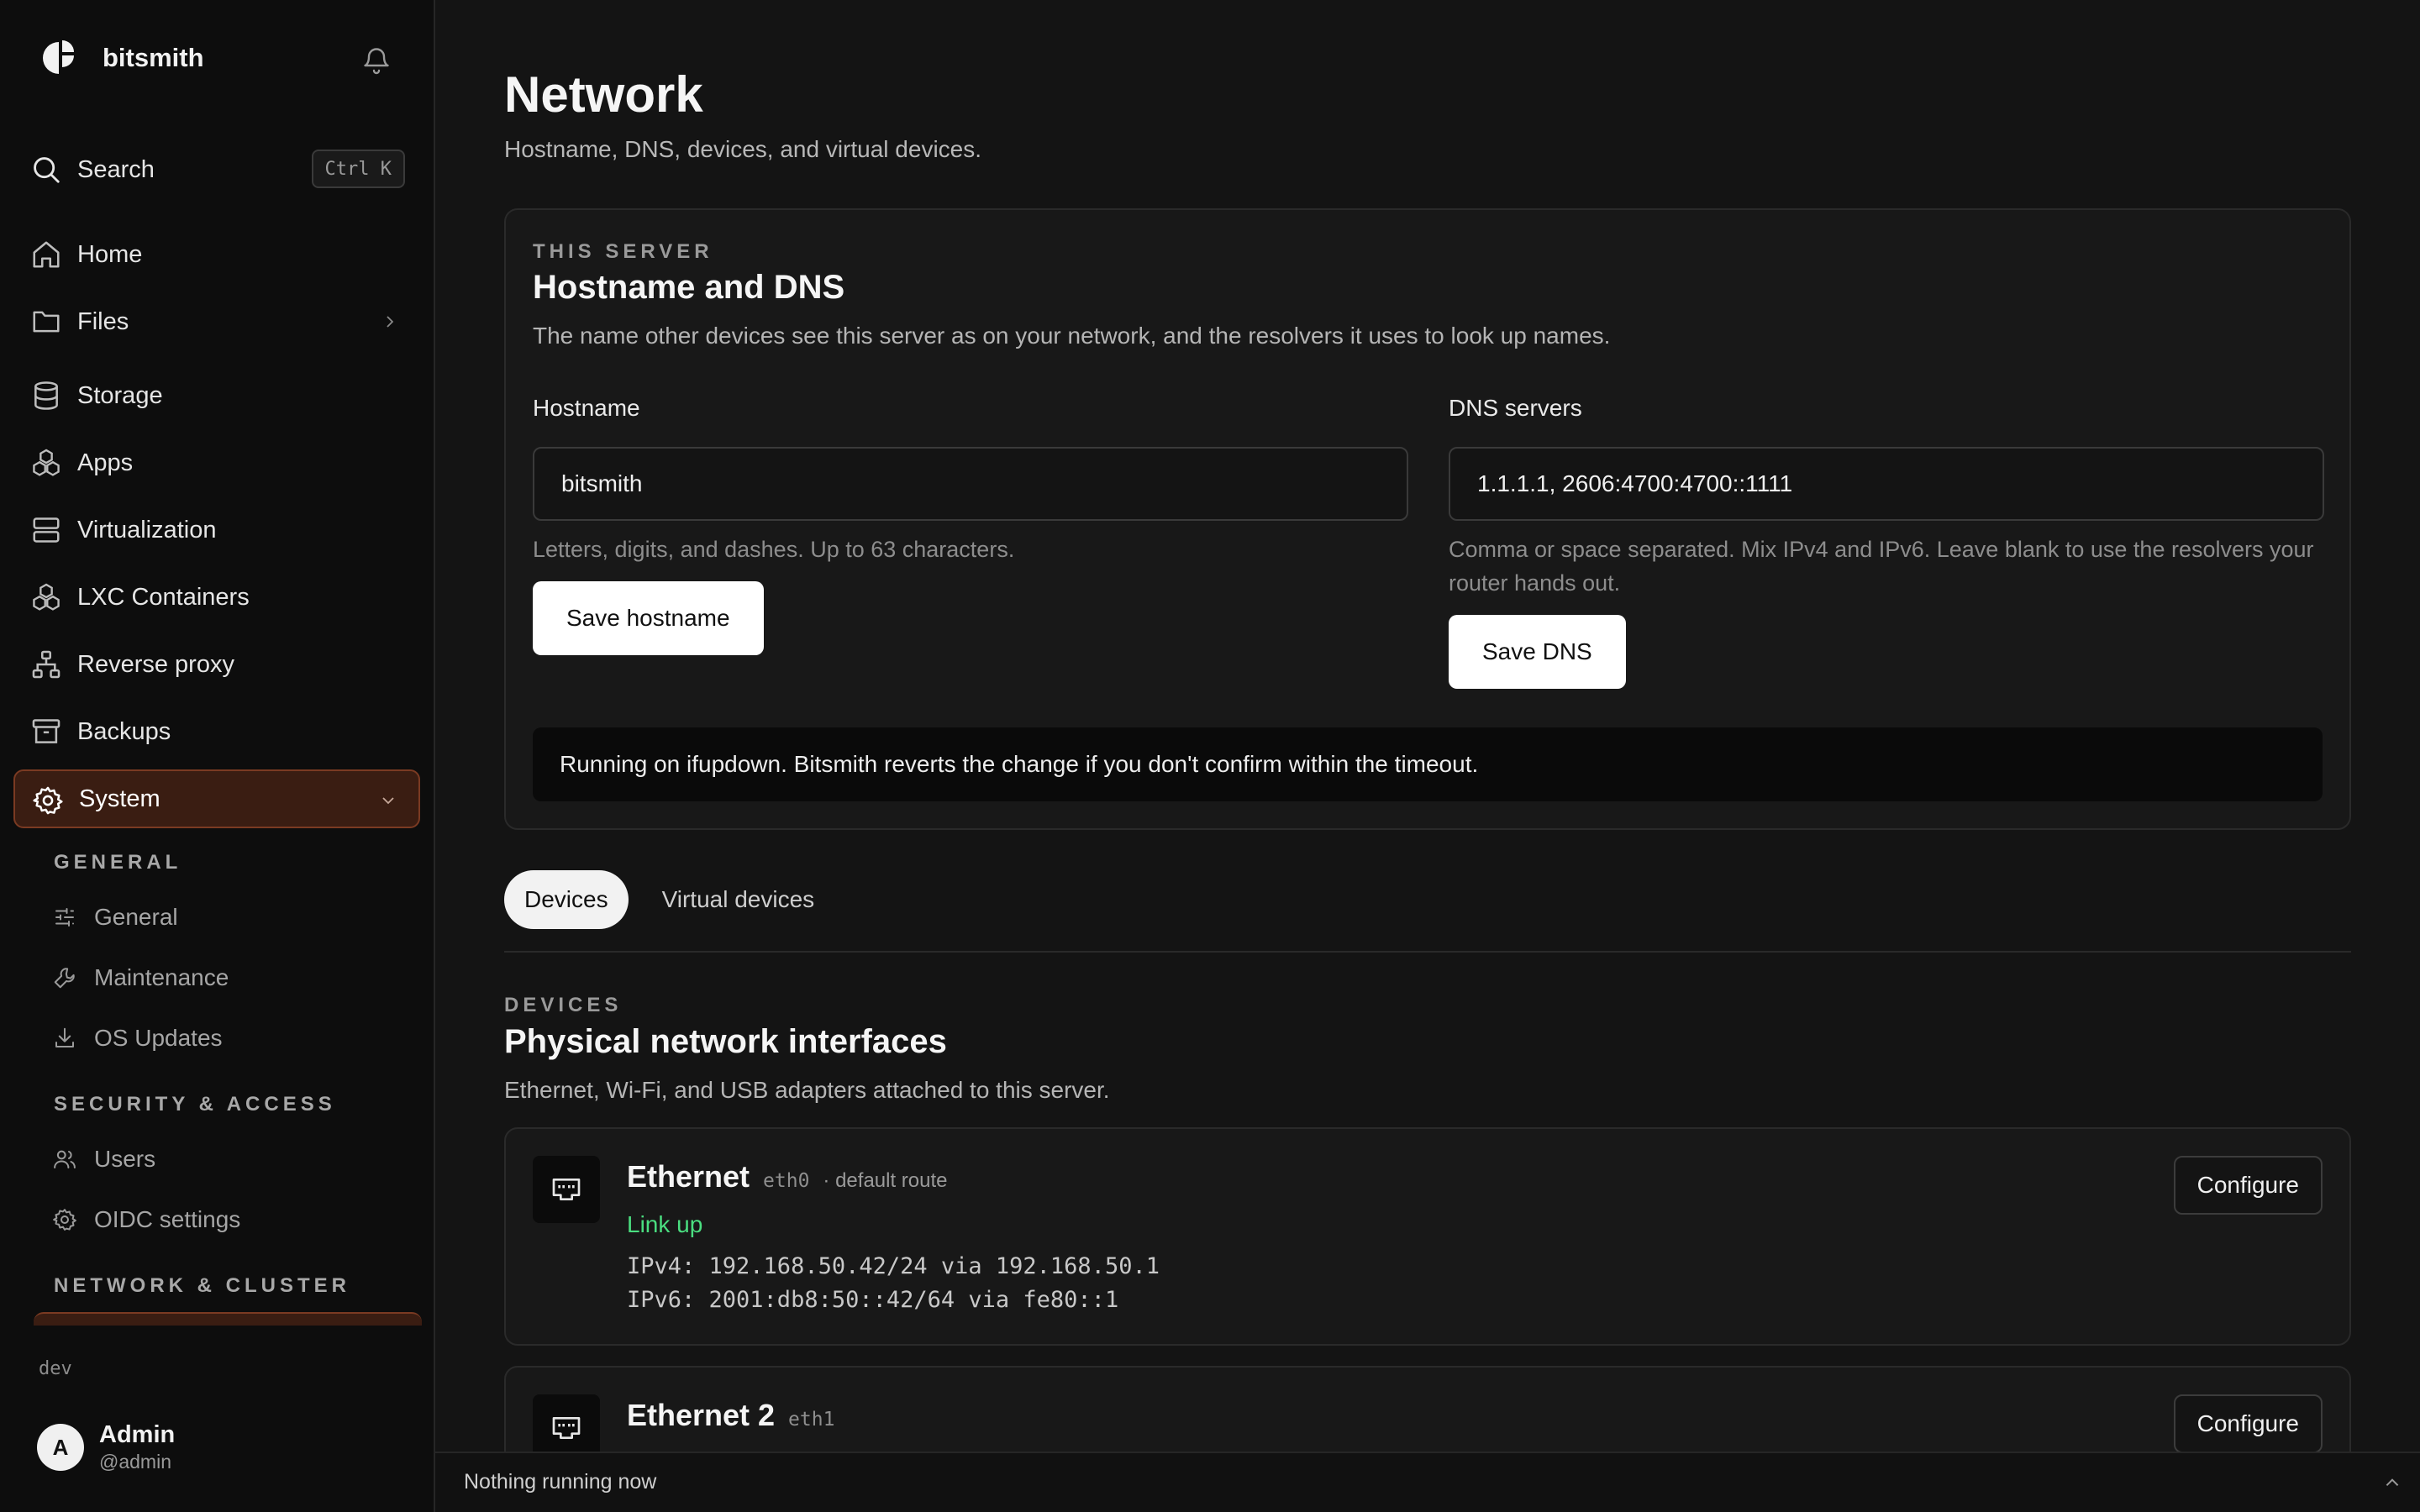 This screenshot has height=1512, width=2420. What do you see at coordinates (376, 60) in the screenshot?
I see `bell-icon` at bounding box center [376, 60].